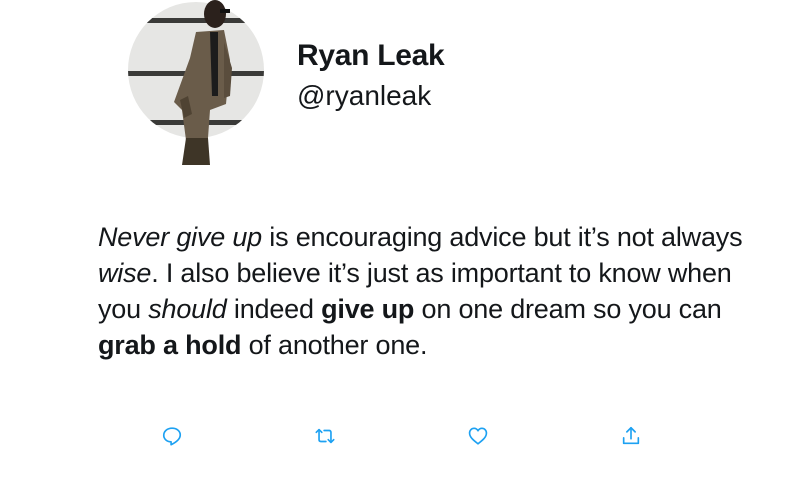 This screenshot has height=500, width=800. I want to click on tweet-text-segment: of another one., so click(334, 345).